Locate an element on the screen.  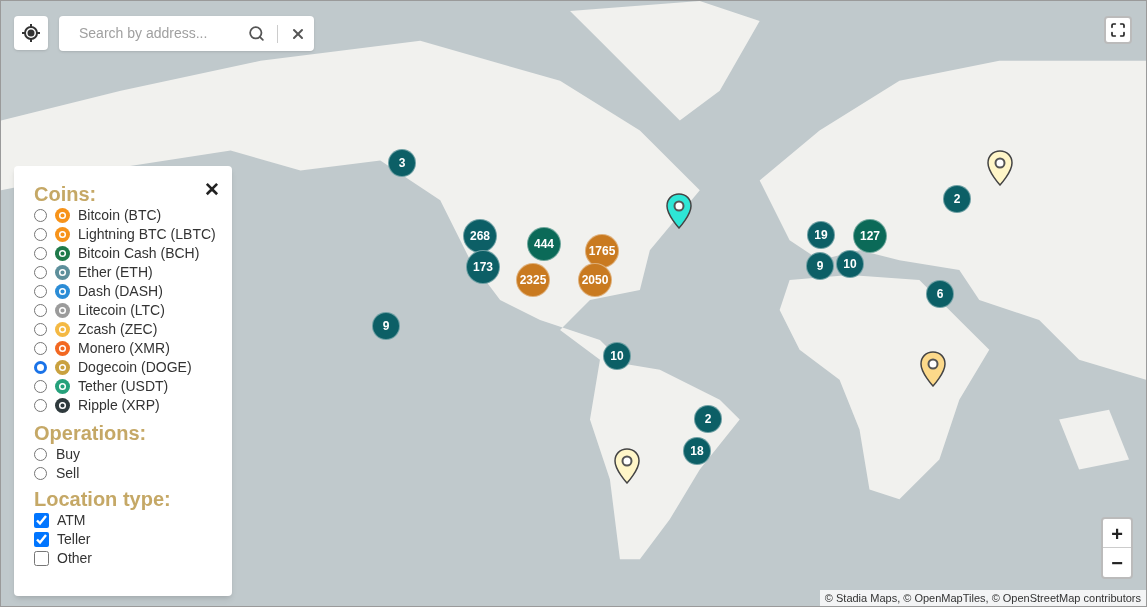
coin-label: Zcash (ZEC) is located at coordinates (118, 329).